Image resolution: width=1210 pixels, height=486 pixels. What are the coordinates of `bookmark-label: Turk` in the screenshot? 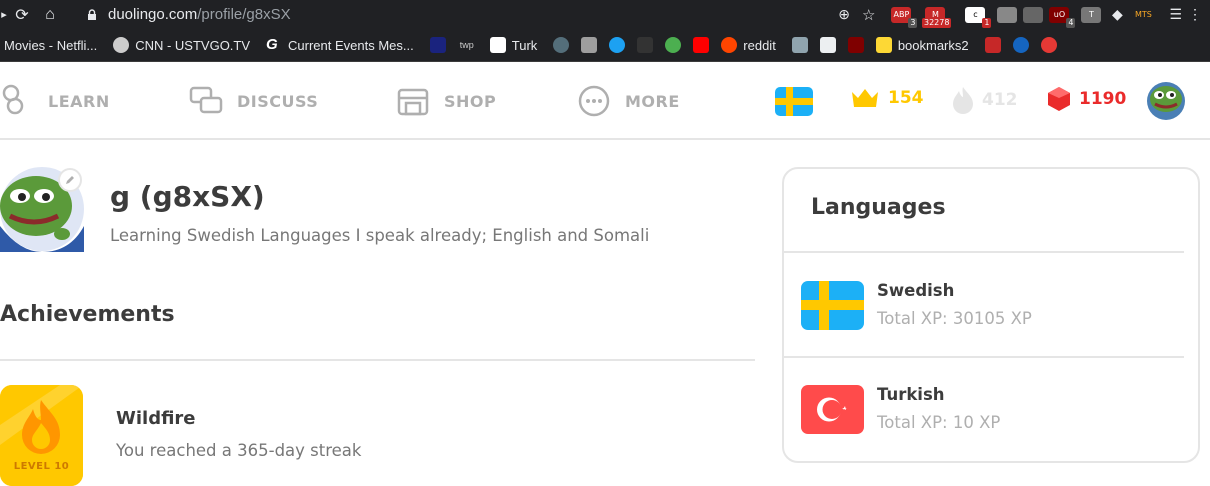 It's located at (524, 45).